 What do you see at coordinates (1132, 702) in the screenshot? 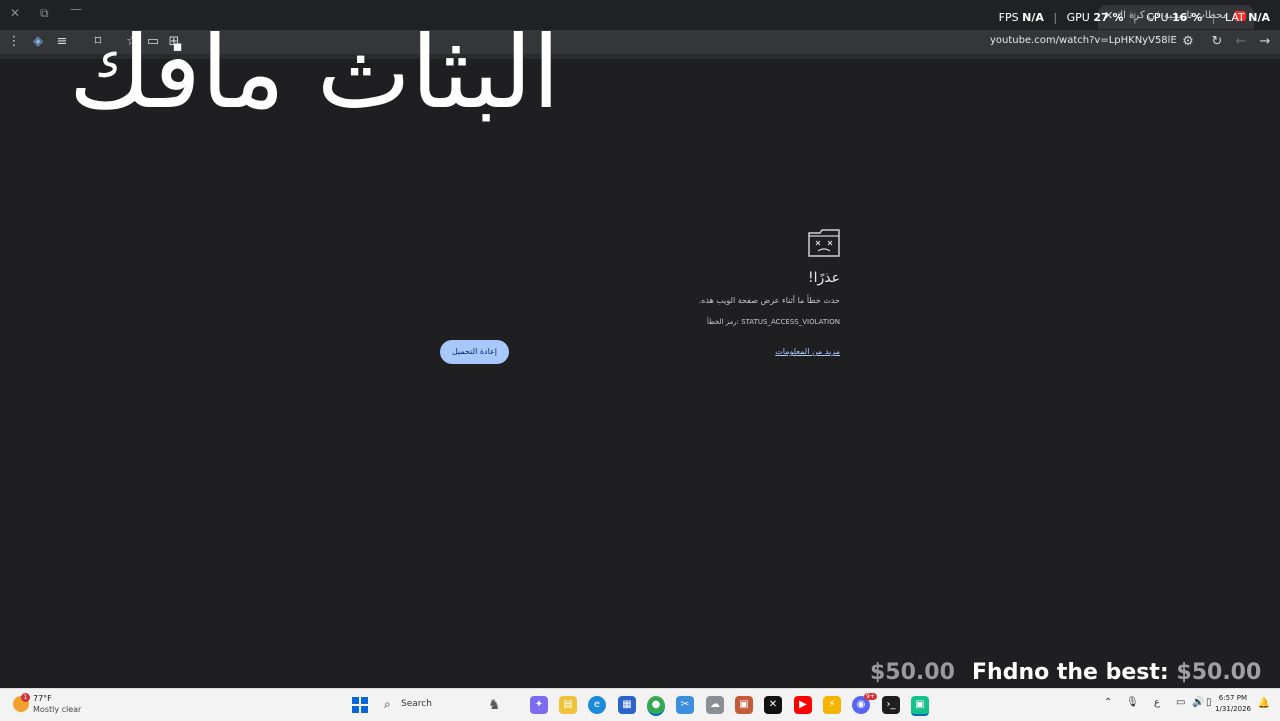
I see `microphone-icon: 🎙` at bounding box center [1132, 702].